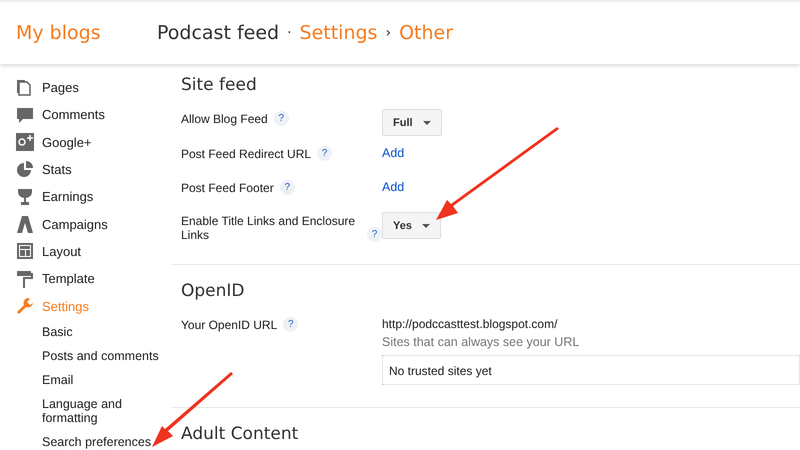 This screenshot has width=800, height=450. Describe the element at coordinates (25, 224) in the screenshot. I see `campaigns-icon` at that location.